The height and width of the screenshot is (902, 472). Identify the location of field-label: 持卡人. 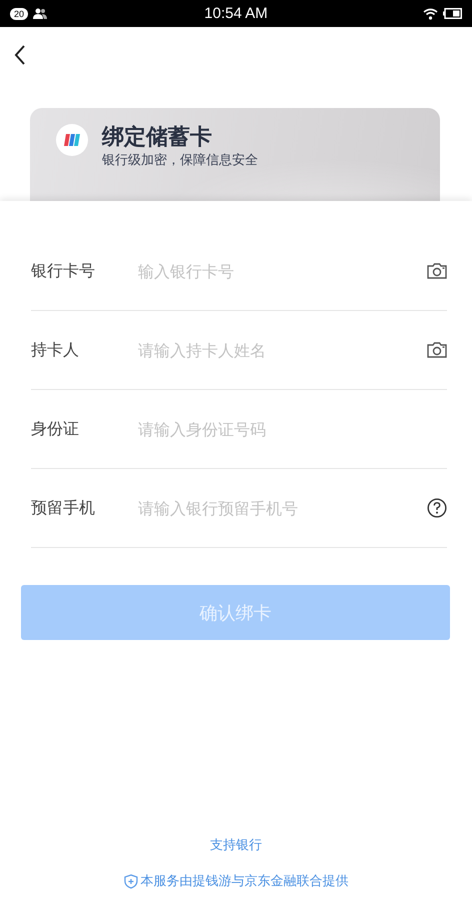
(55, 350).